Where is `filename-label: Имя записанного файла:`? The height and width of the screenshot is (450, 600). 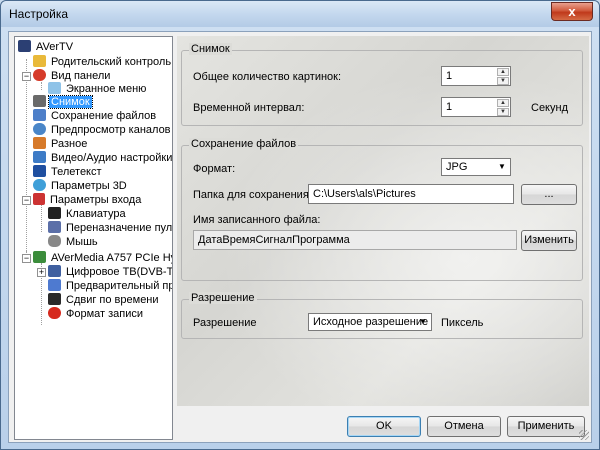
filename-label: Имя записанного файла: is located at coordinates (257, 220).